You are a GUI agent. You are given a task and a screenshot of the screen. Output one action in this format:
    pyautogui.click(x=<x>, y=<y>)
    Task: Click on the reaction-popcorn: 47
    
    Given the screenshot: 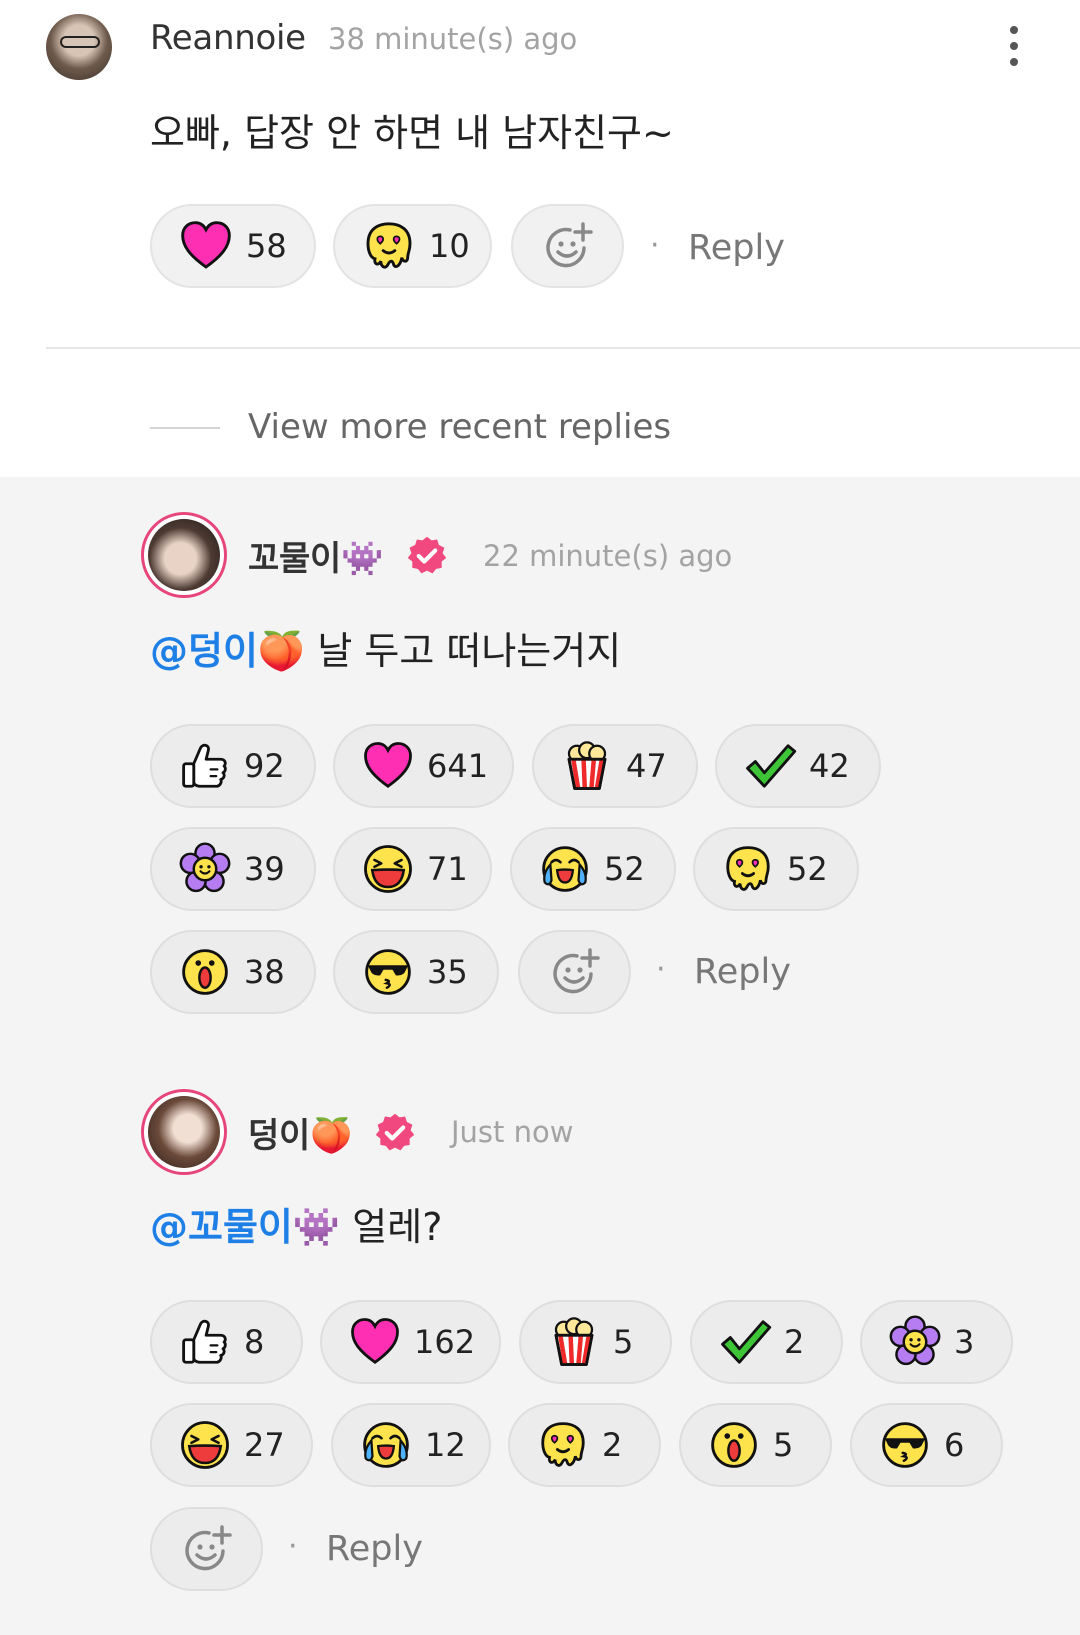 What is the action you would take?
    pyautogui.click(x=615, y=766)
    